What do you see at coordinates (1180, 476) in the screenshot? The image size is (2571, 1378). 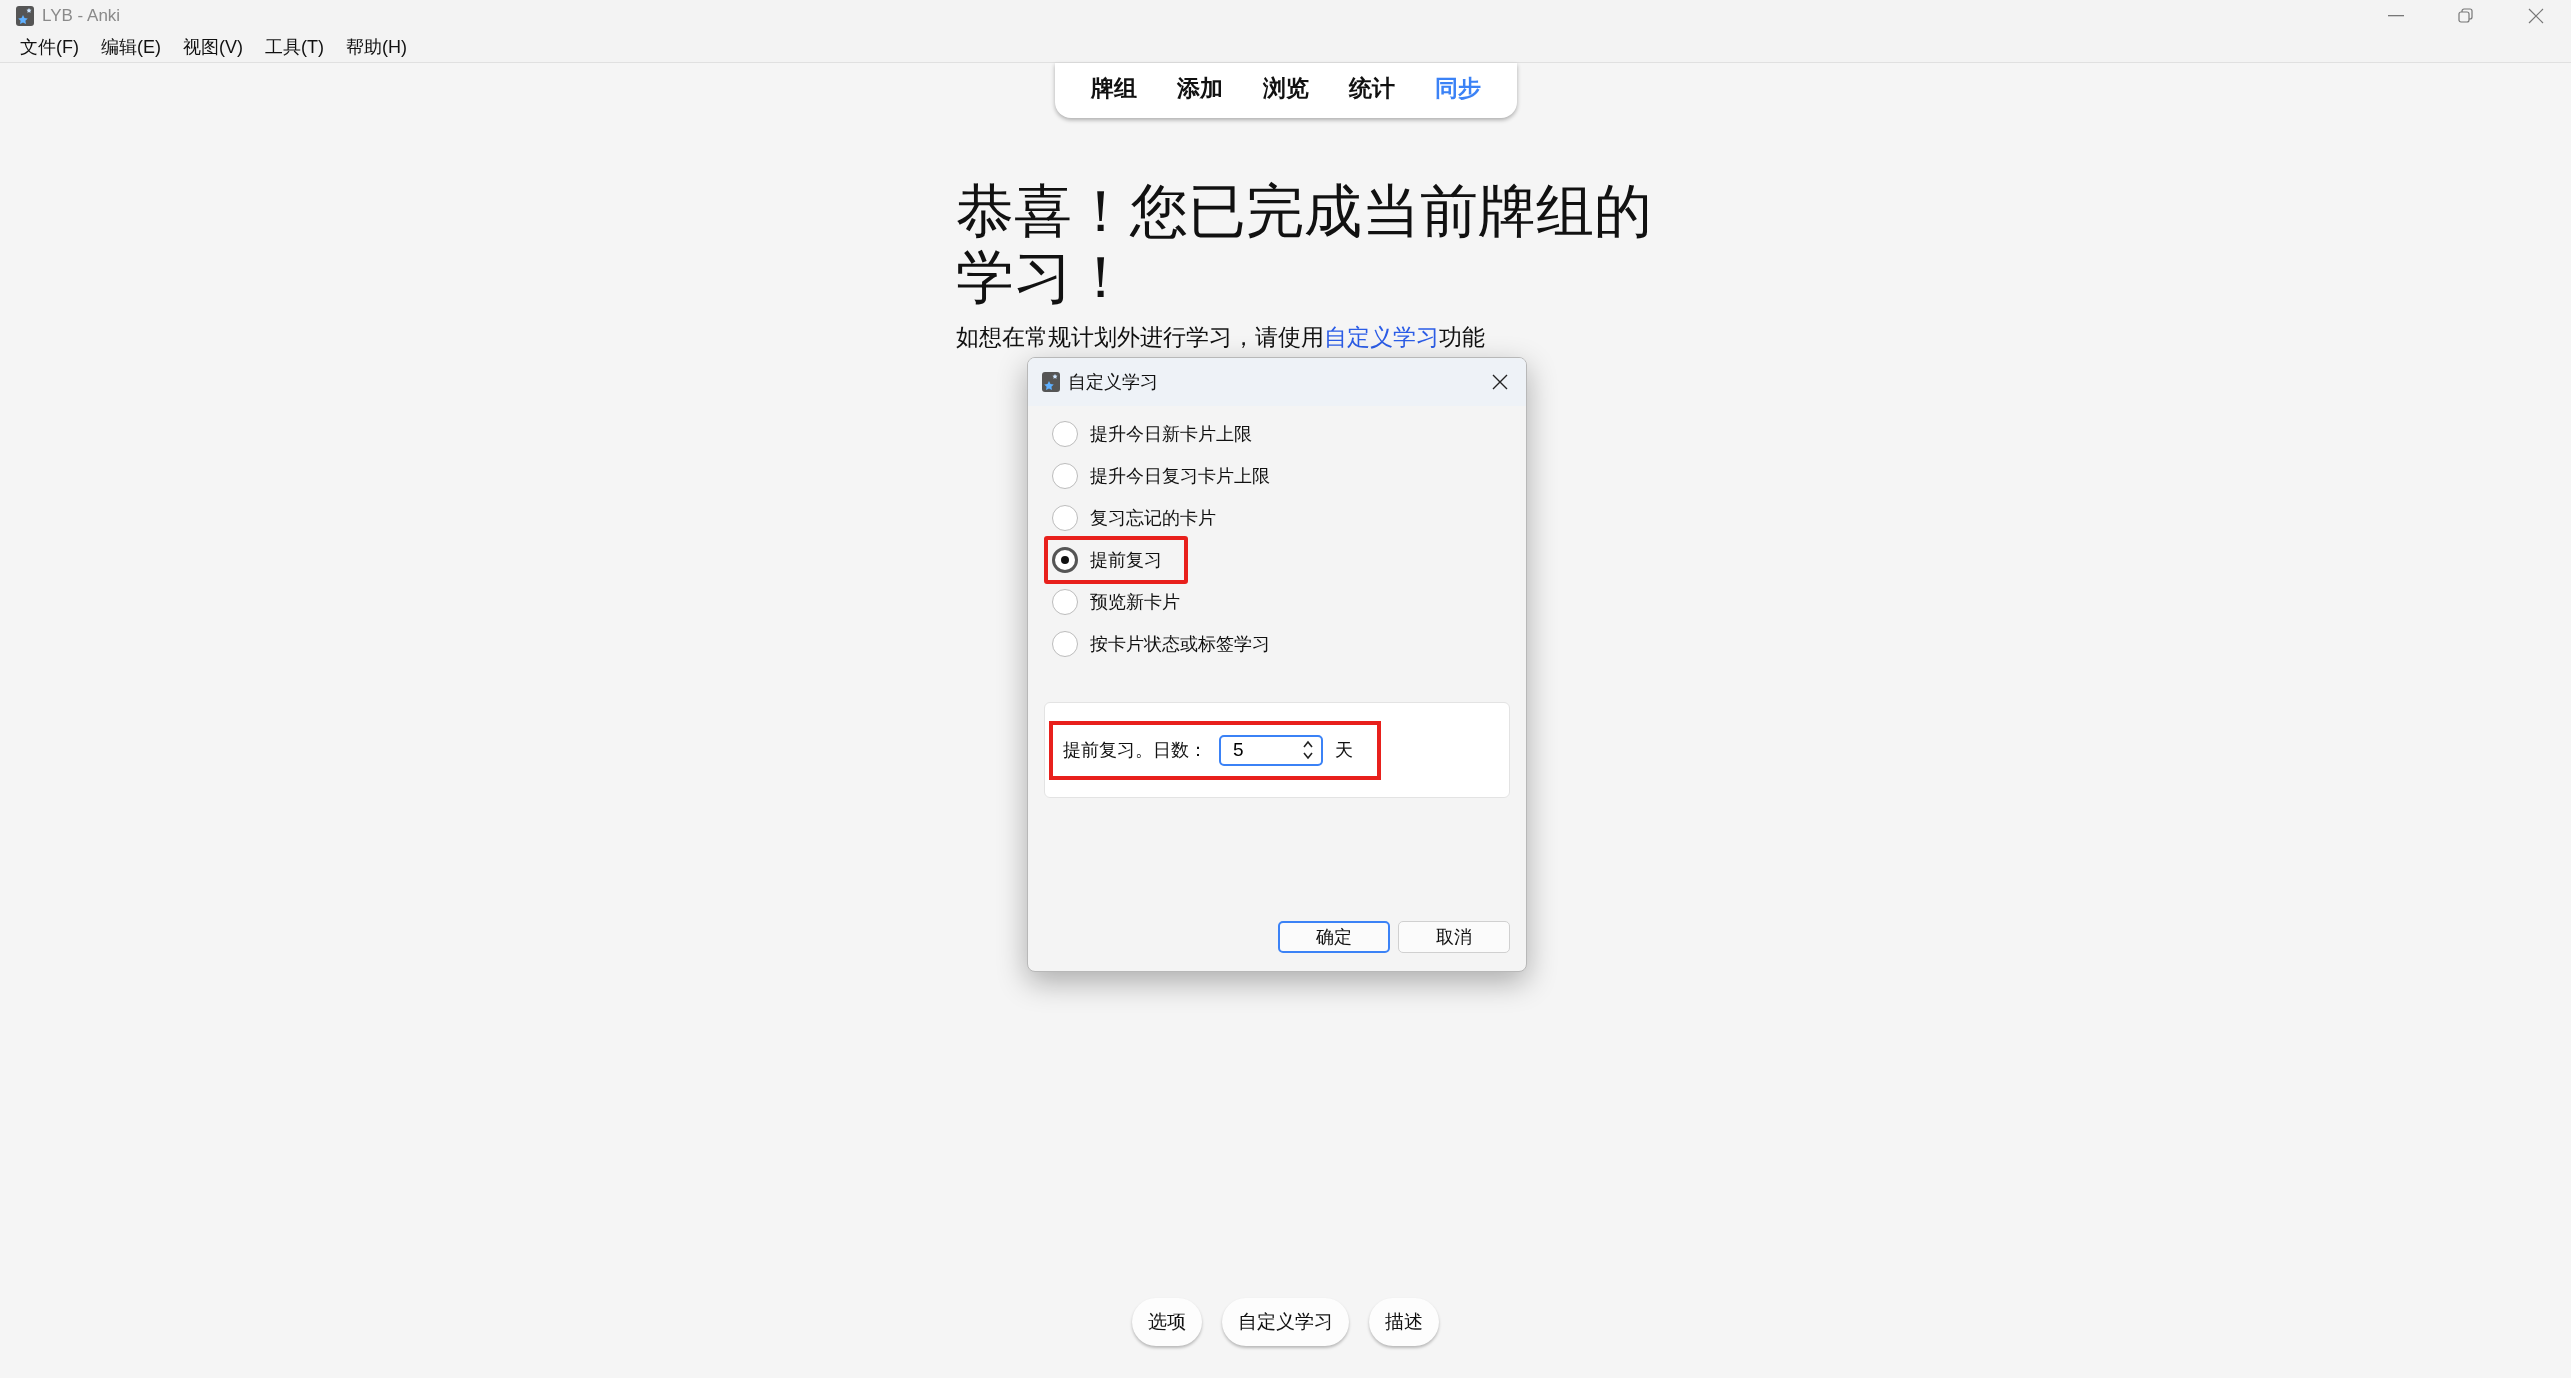 I see `option-label: 提升今日复习卡片上限` at bounding box center [1180, 476].